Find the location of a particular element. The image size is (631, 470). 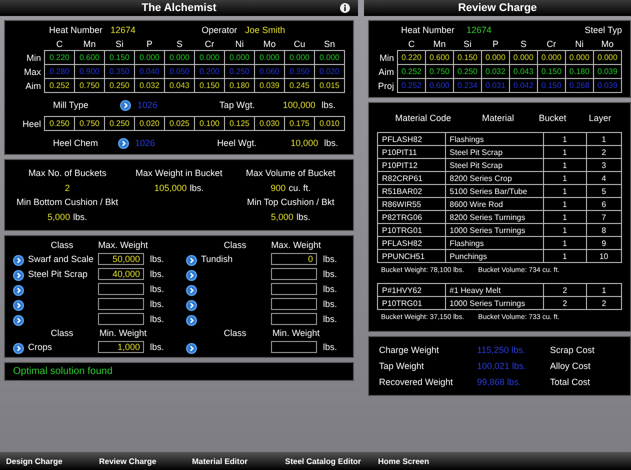

weight-field: 50,000 is located at coordinates (121, 259).